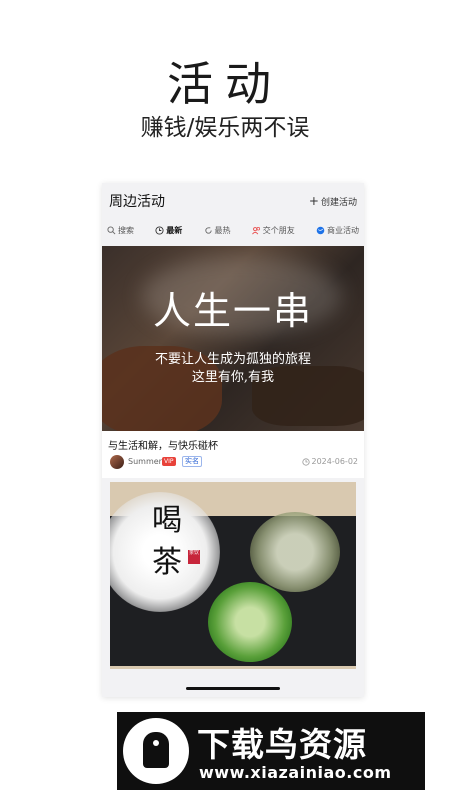  Describe the element at coordinates (167, 562) in the screenshot. I see `calligraphy-char: 茶` at that location.